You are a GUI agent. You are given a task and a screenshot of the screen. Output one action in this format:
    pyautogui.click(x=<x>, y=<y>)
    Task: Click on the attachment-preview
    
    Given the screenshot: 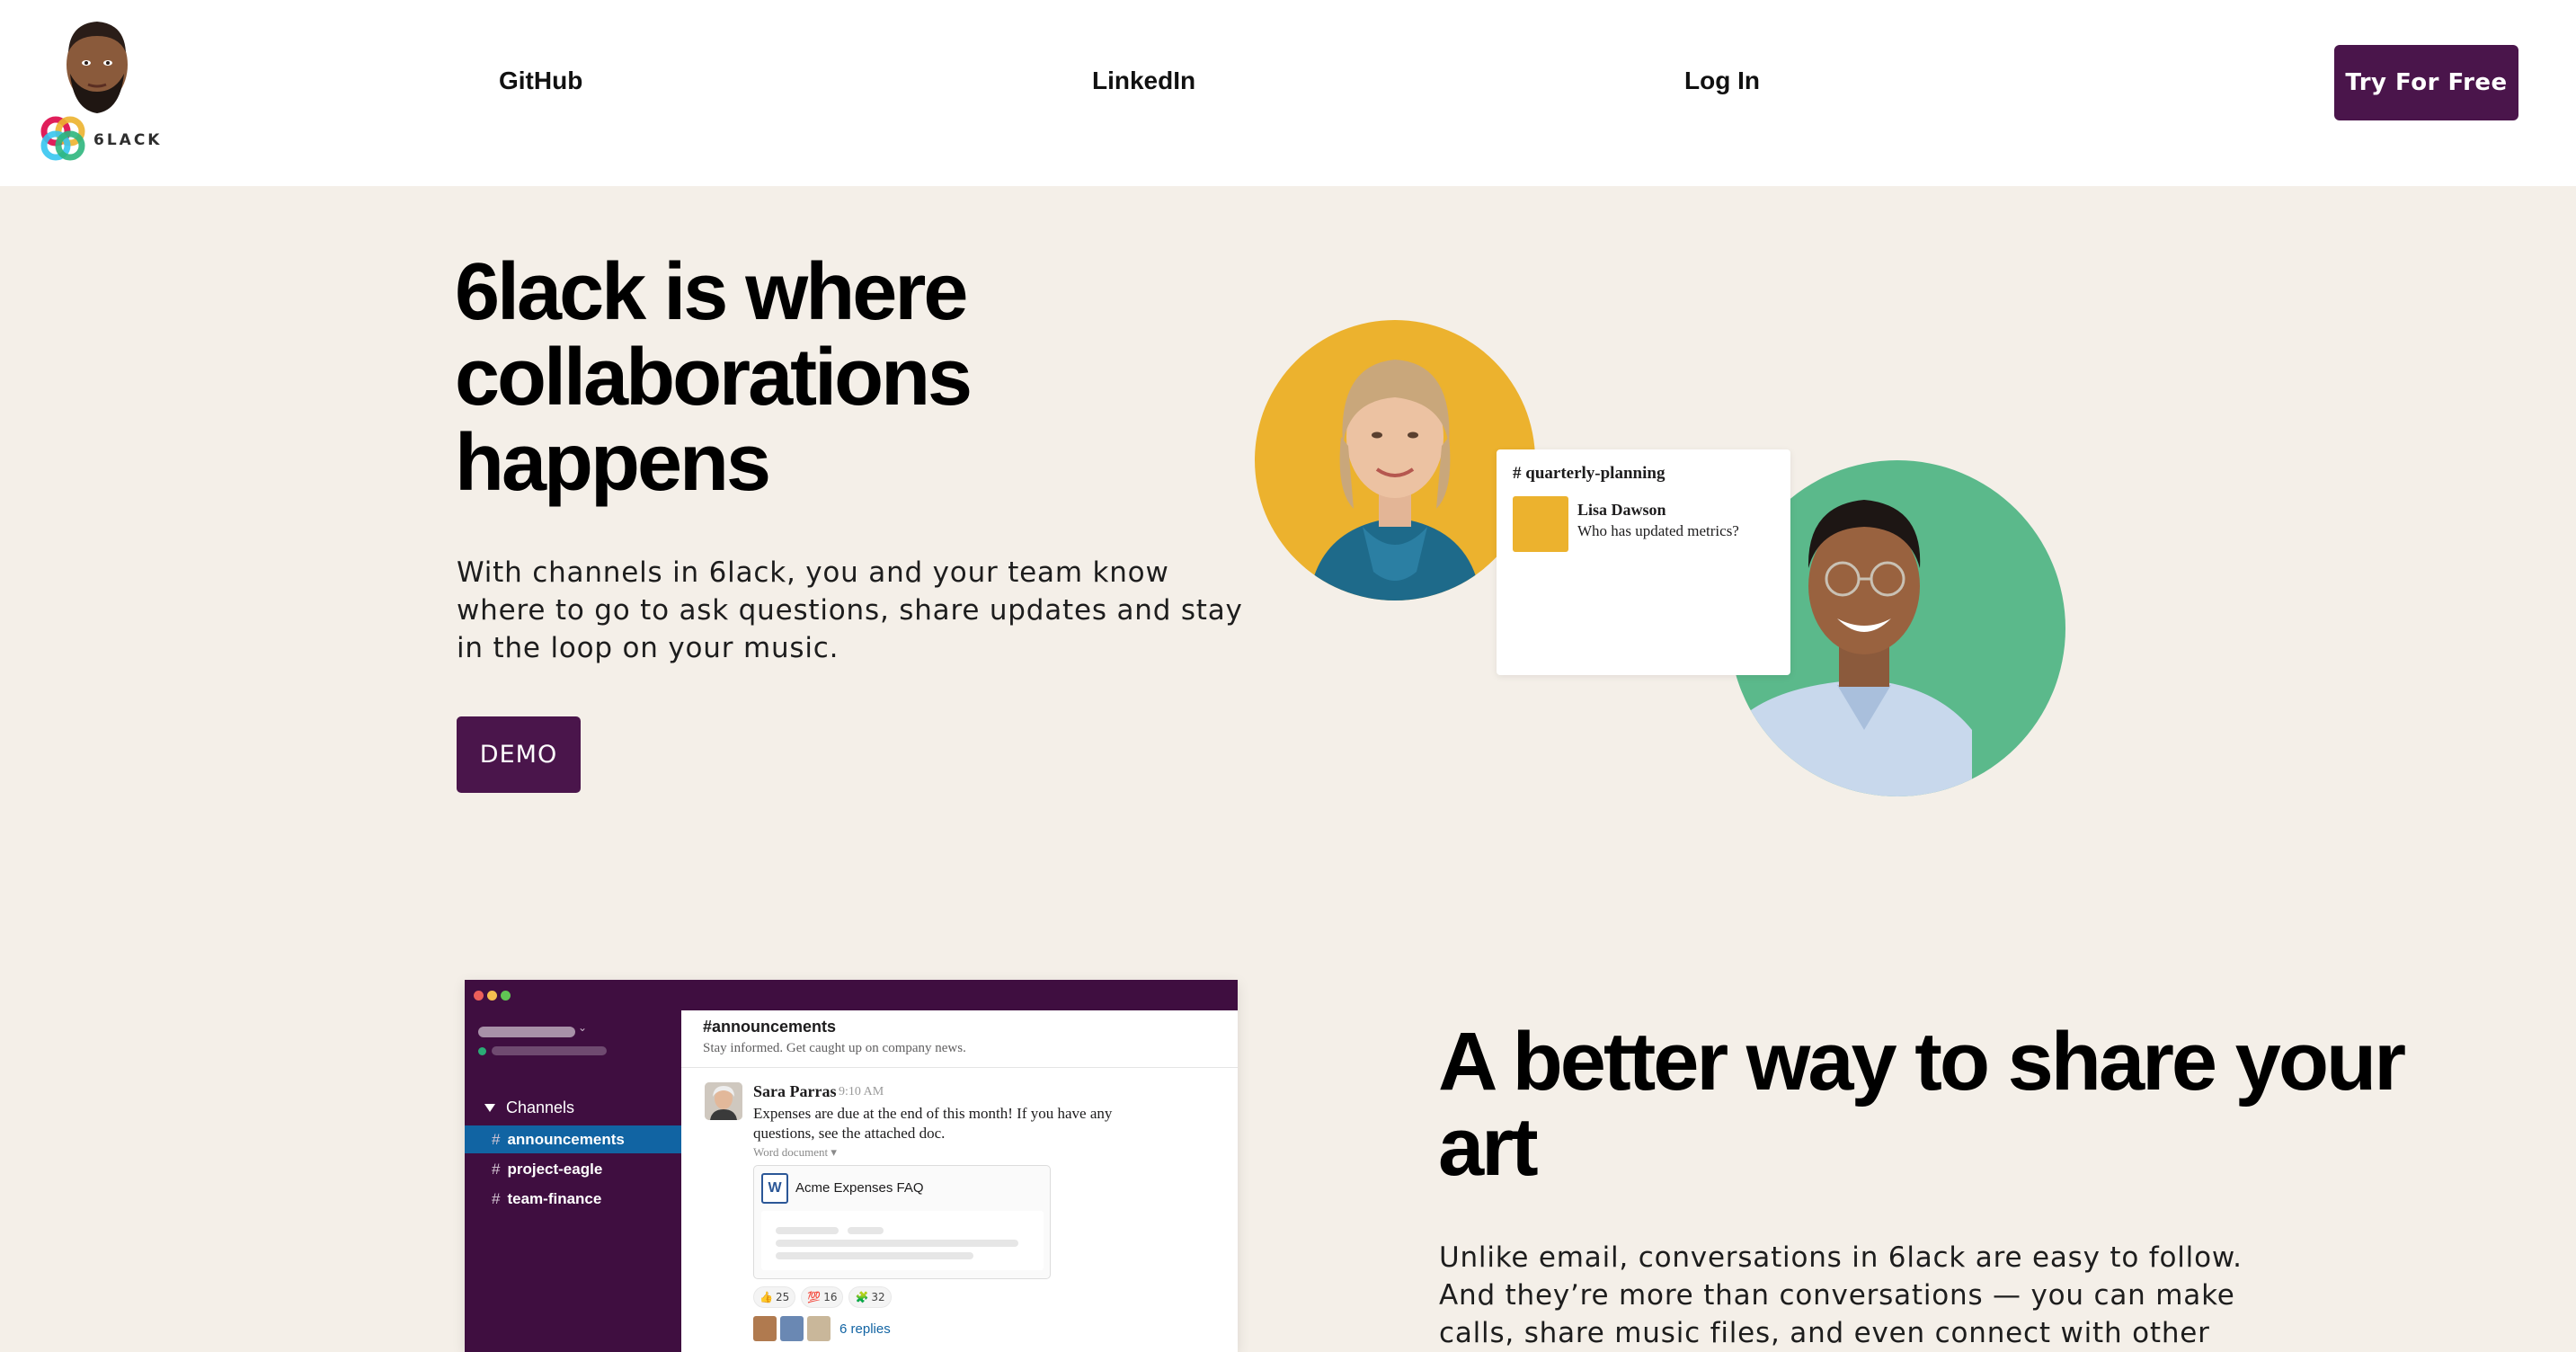 What is the action you would take?
    pyautogui.click(x=902, y=1240)
    